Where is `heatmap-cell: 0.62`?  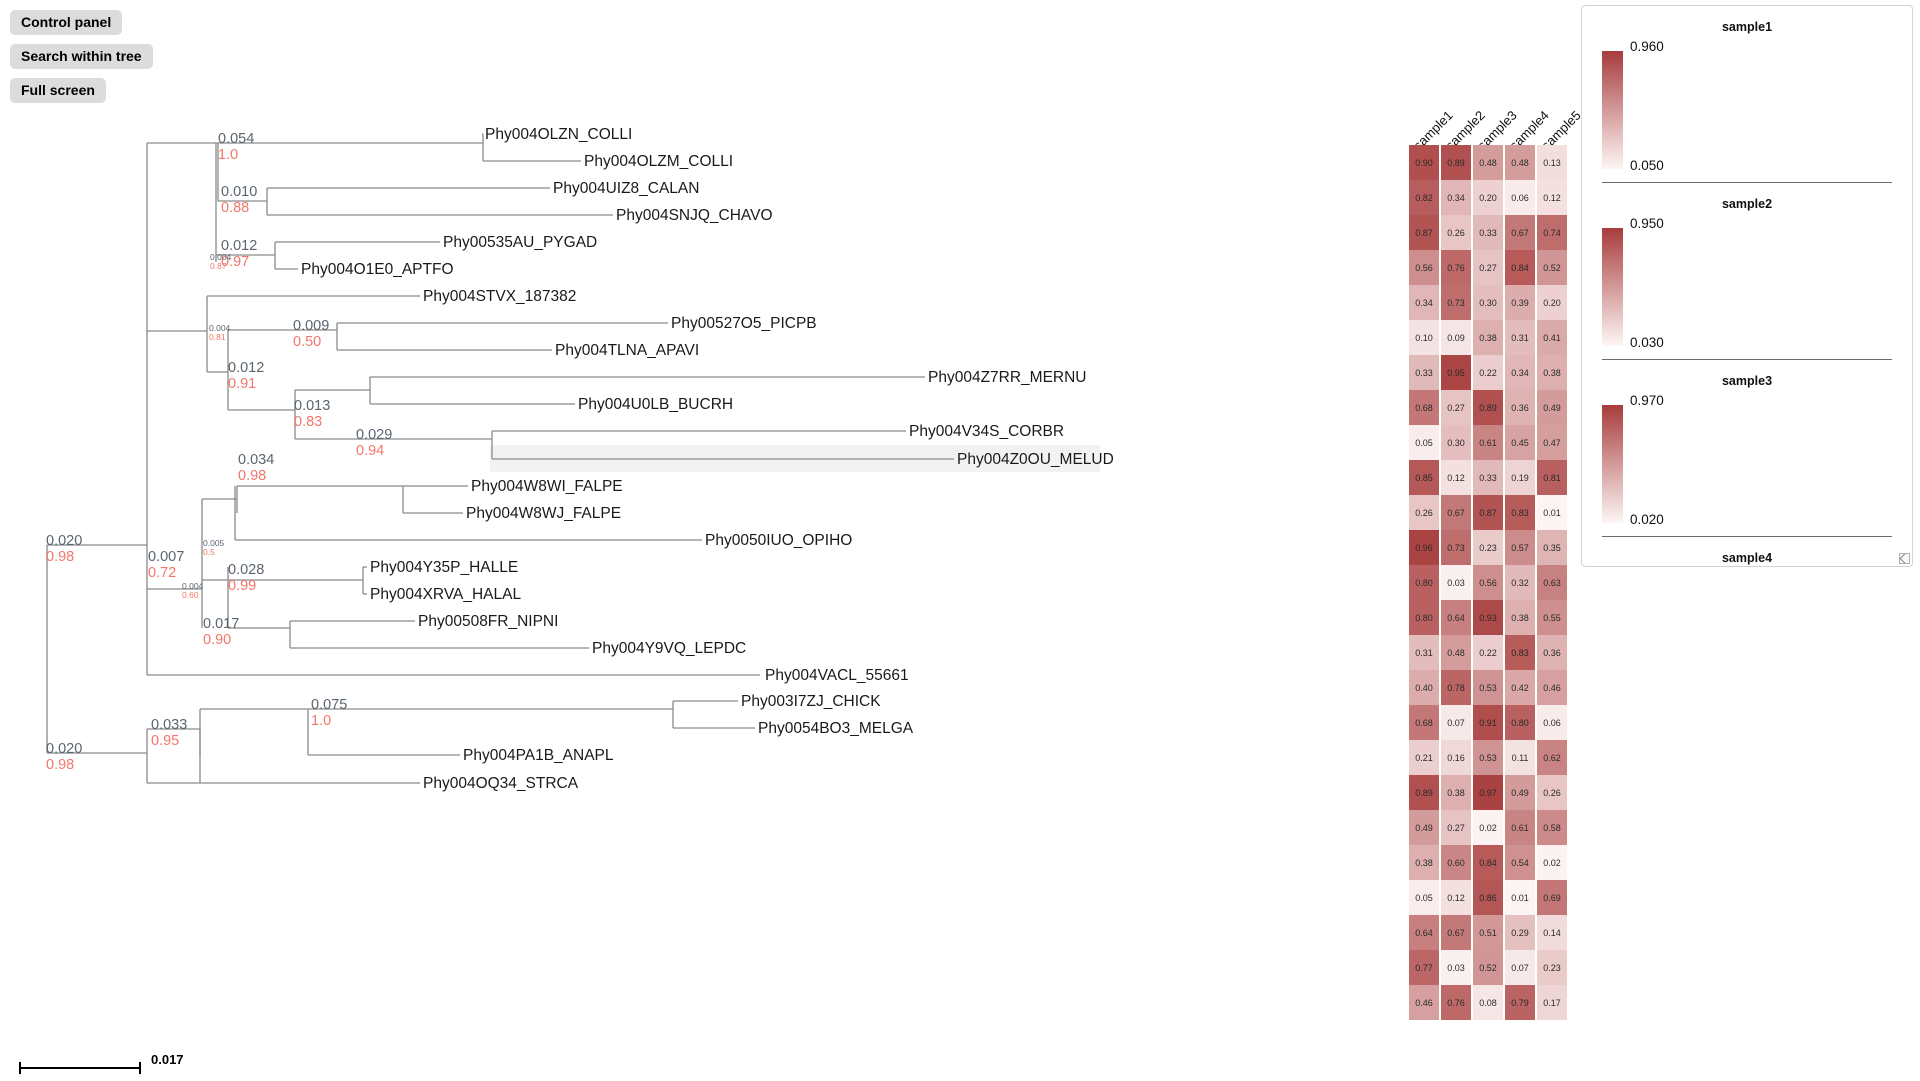 heatmap-cell: 0.62 is located at coordinates (1552, 757).